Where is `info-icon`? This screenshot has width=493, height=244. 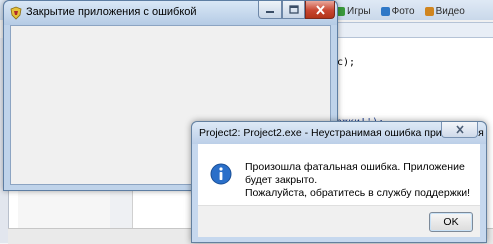 info-icon is located at coordinates (221, 174).